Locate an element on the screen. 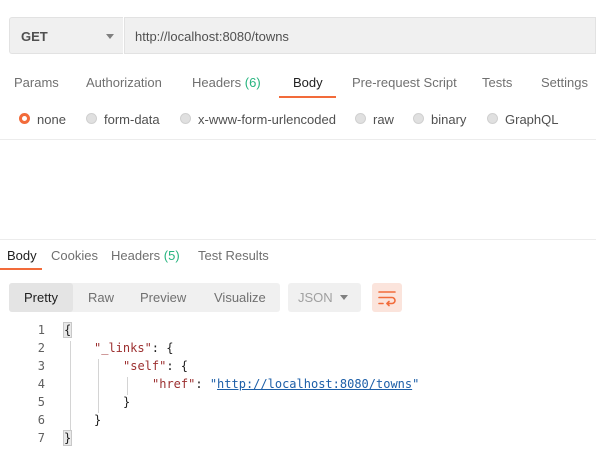 This screenshot has height=462, width=596. json-key: "_links" is located at coordinates (123, 348).